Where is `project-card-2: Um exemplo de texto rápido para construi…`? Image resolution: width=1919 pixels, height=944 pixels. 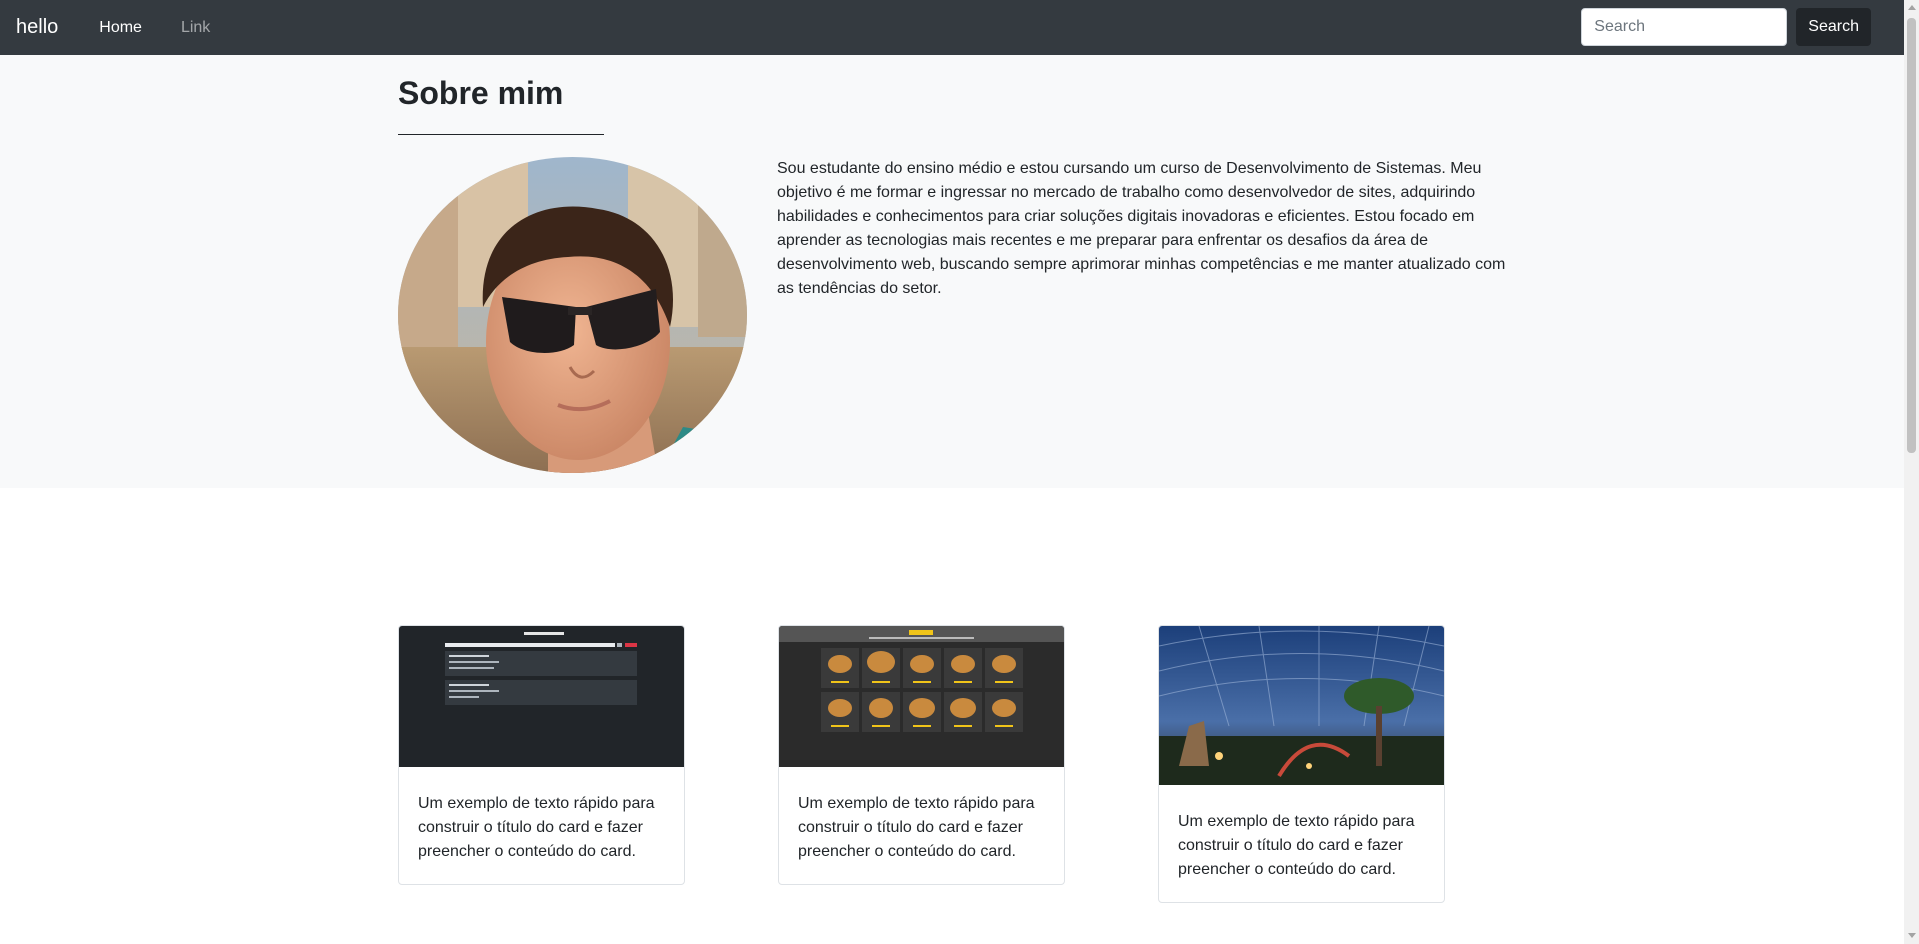
project-card-2: Um exemplo de texto rápido para construi… is located at coordinates (921, 755).